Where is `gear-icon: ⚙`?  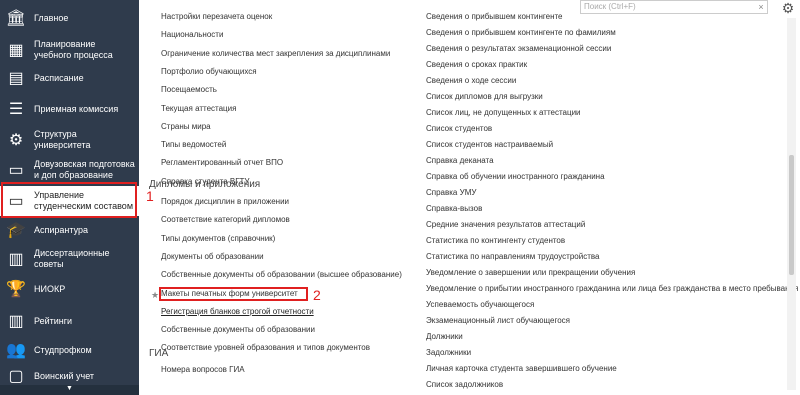
gear-icon: ⚙ is located at coordinates (788, 9).